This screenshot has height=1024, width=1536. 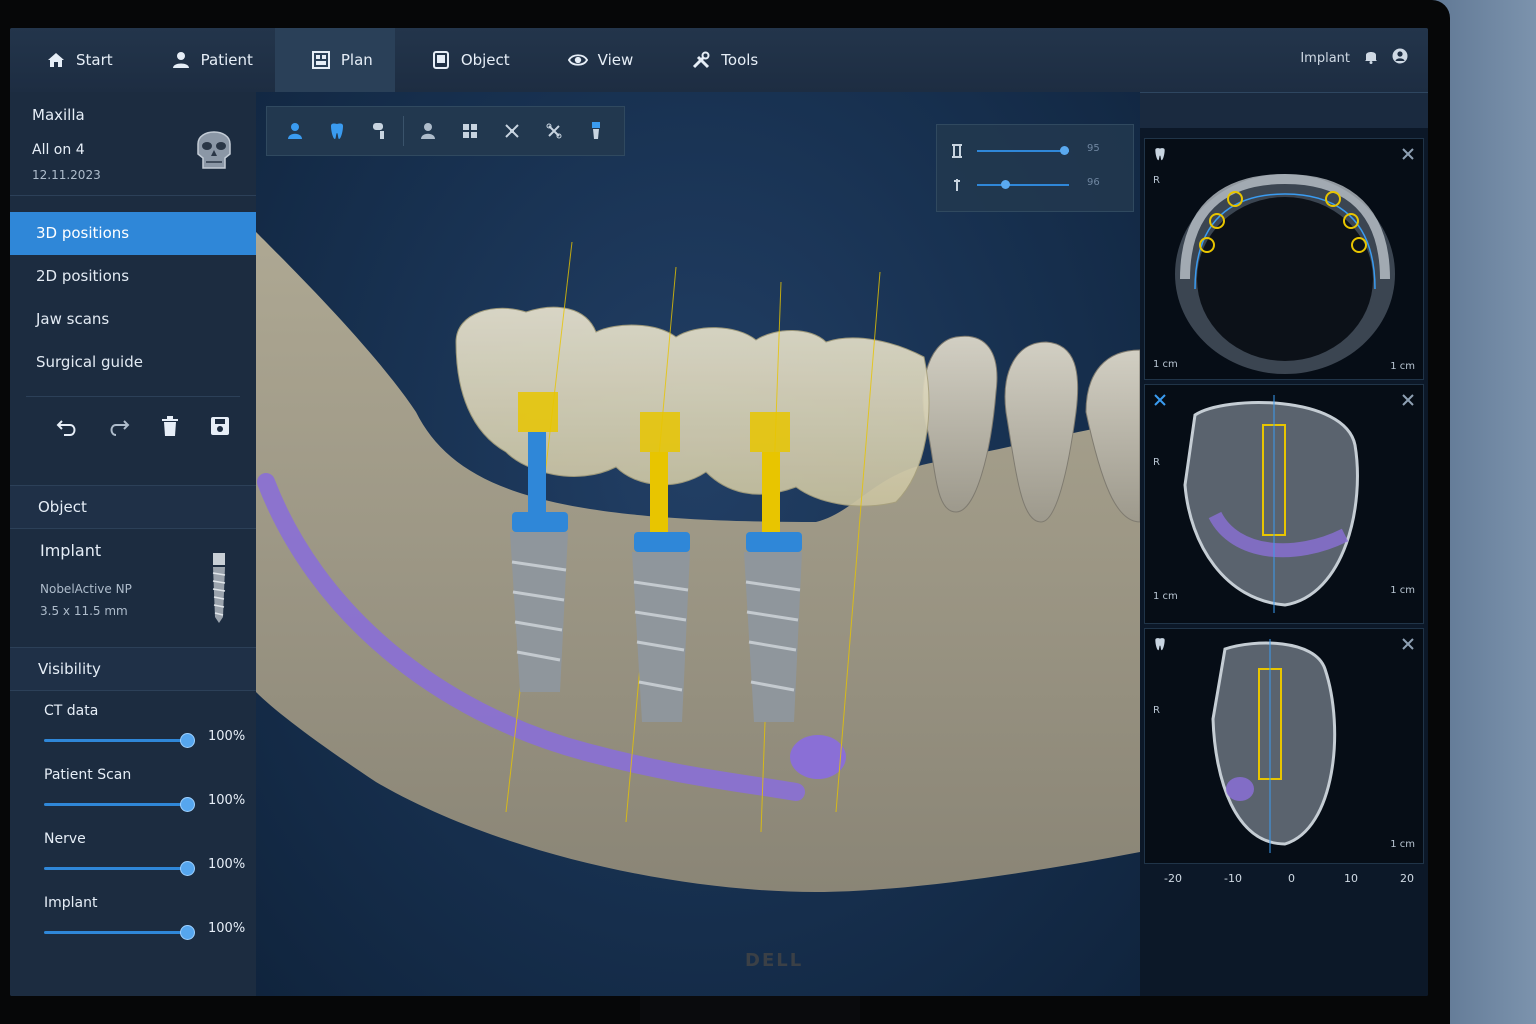 What do you see at coordinates (554, 131) in the screenshot?
I see `link-tool-icon` at bounding box center [554, 131].